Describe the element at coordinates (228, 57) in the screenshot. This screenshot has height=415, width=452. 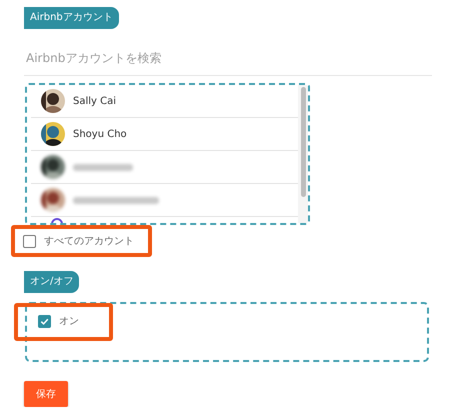
I see `search-field: Airbnbアカウントを検索` at that location.